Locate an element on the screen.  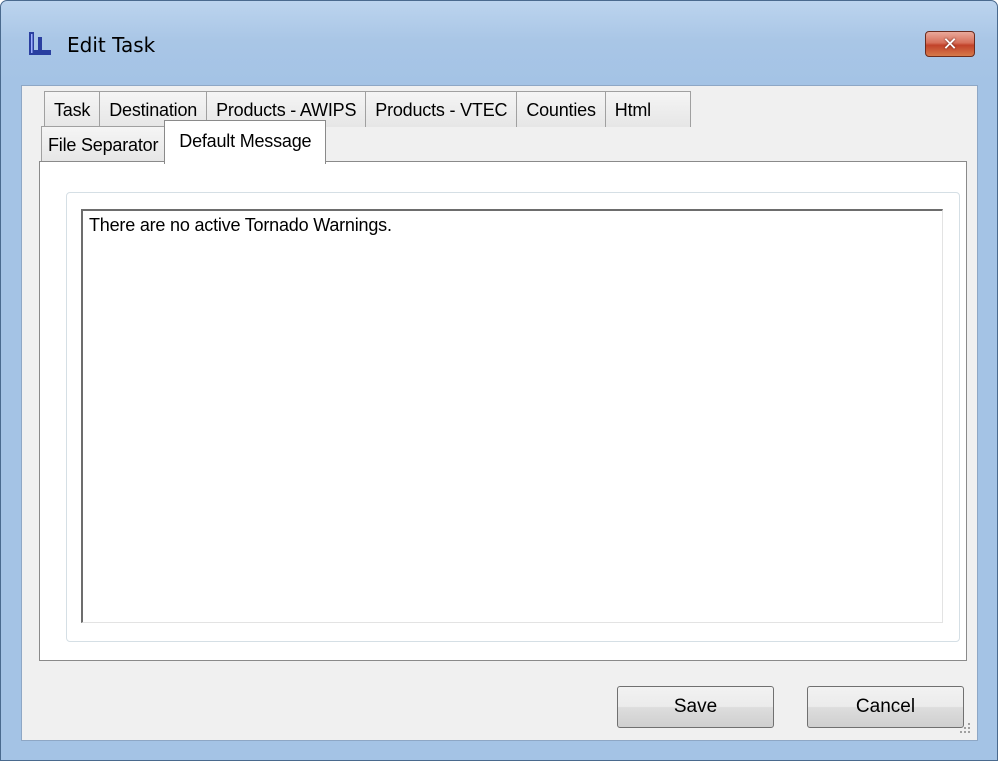
window-title: Edit Task is located at coordinates (111, 45).